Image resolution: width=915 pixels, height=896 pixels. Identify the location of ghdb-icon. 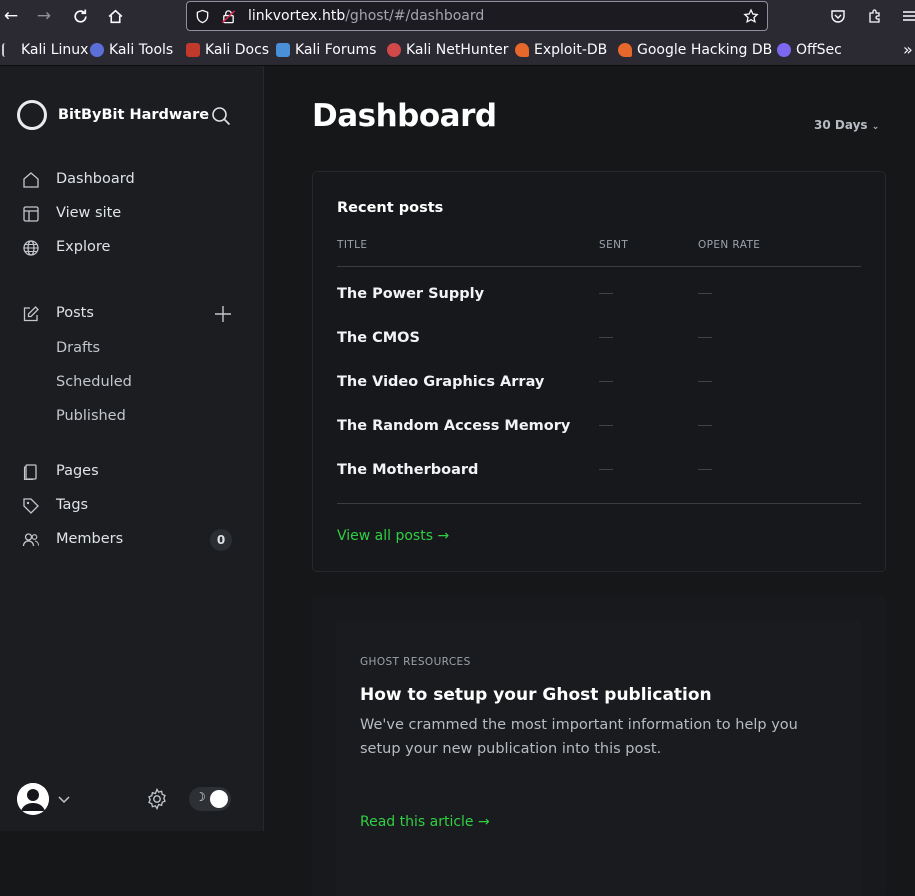
(625, 50).